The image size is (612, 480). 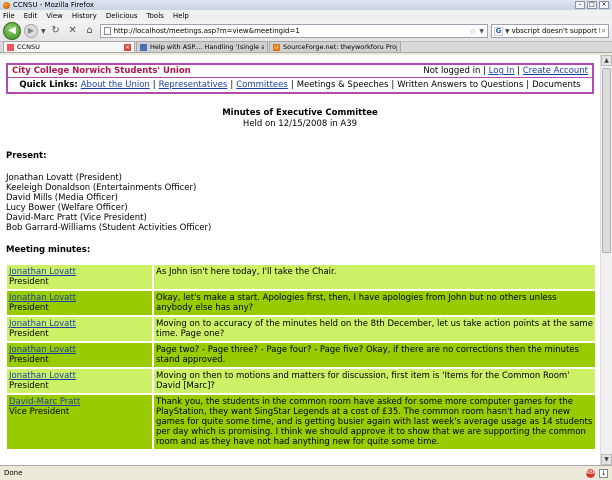 I want to click on search-box: G ▼ vbscript doesn't support time ⌕, so click(x=550, y=31).